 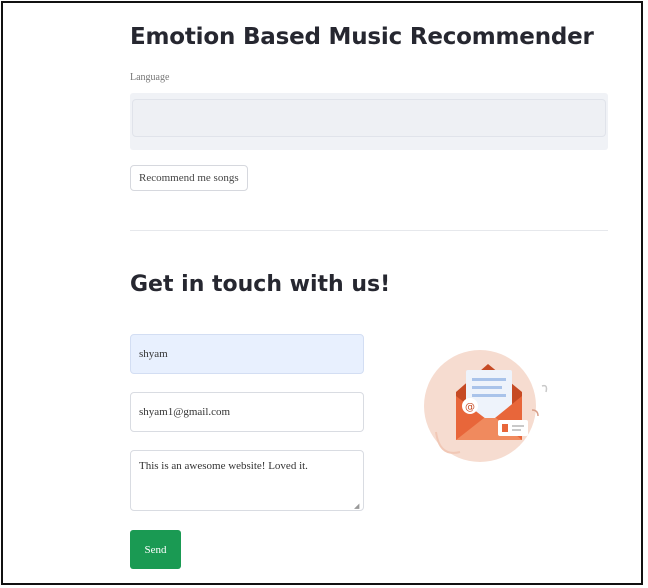 I want to click on email-input, so click(x=247, y=412).